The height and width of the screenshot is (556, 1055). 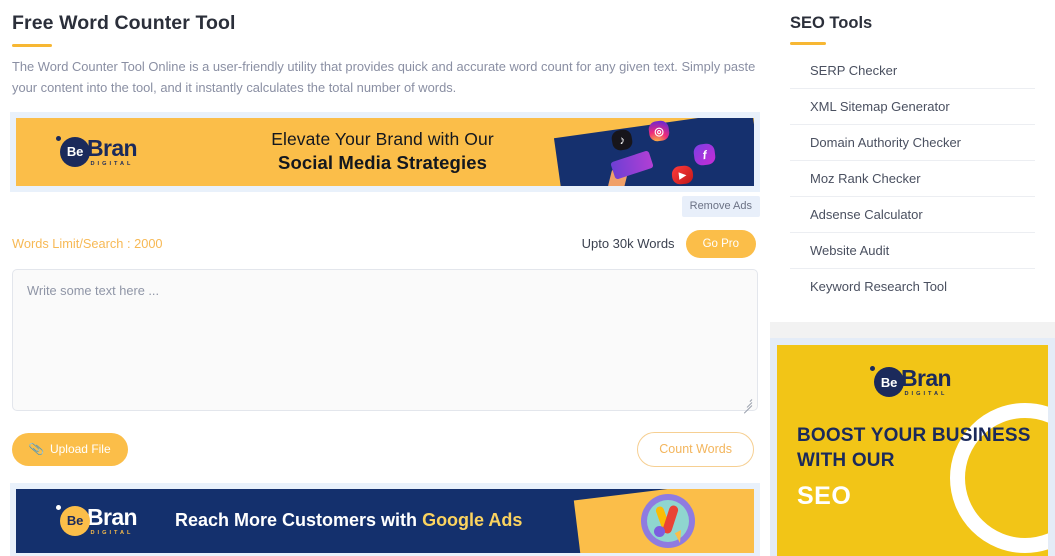 I want to click on limits-right-group: Upto 30k Words Go Pro, so click(x=668, y=243).